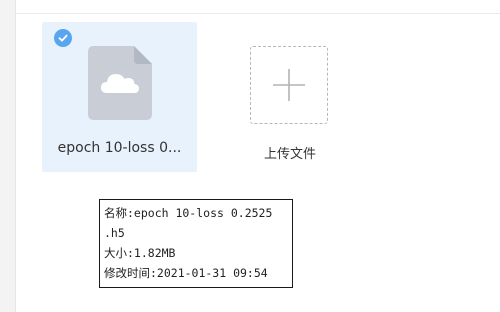 Image resolution: width=500 pixels, height=312 pixels. What do you see at coordinates (114, 233) in the screenshot?
I see `tooltip-name-continued: .h5` at bounding box center [114, 233].